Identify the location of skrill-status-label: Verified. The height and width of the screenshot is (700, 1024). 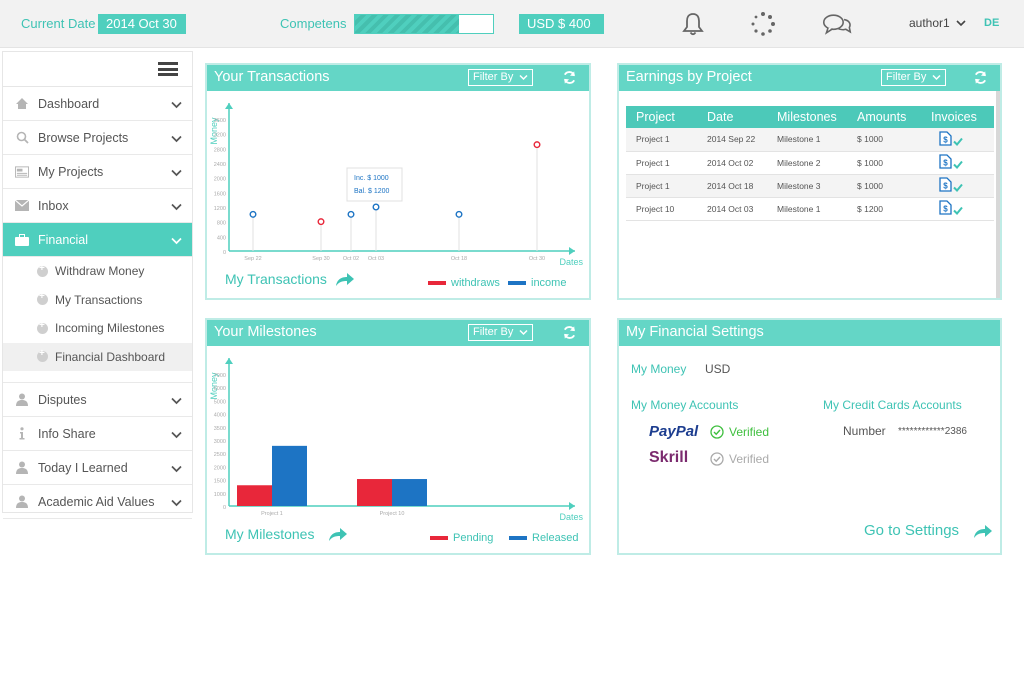
(749, 459).